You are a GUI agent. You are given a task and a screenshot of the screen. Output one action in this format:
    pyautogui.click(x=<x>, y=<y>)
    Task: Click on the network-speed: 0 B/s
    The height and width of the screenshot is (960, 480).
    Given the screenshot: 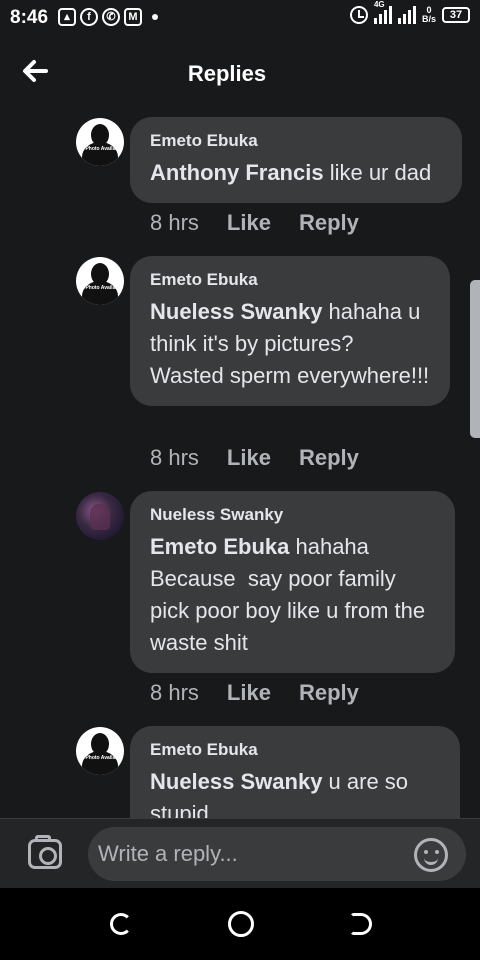 What is the action you would take?
    pyautogui.click(x=429, y=15)
    